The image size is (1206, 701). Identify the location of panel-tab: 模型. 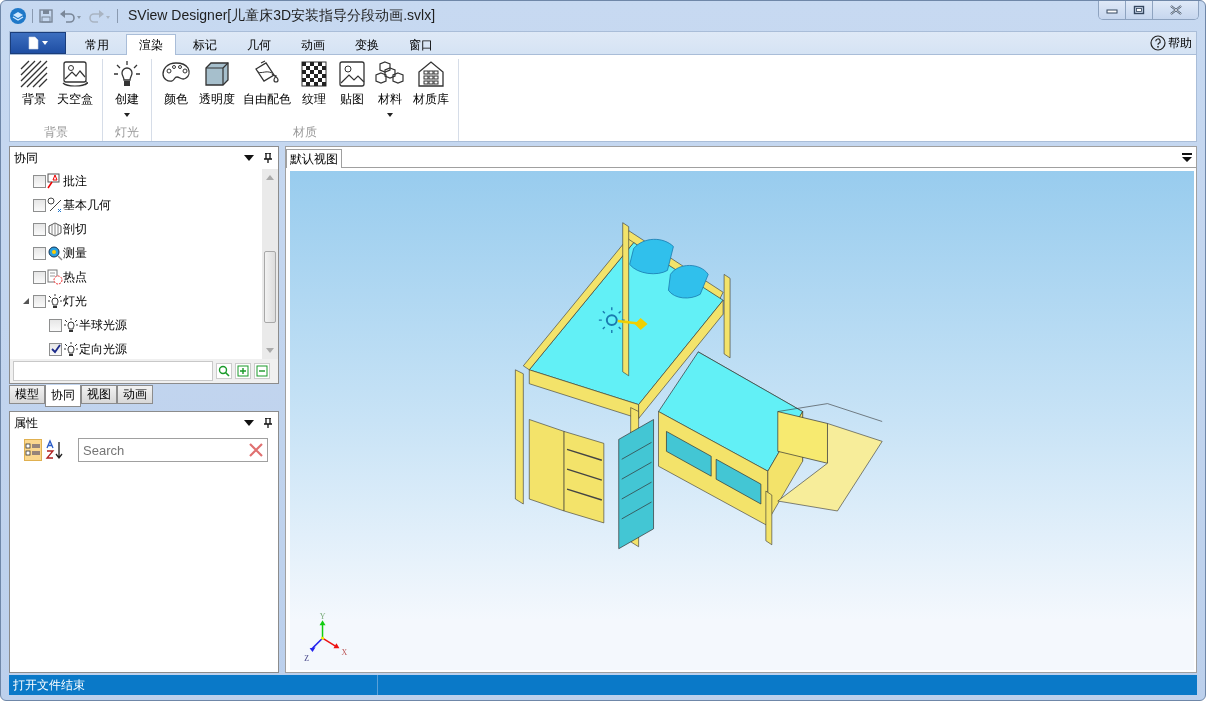
(27, 394).